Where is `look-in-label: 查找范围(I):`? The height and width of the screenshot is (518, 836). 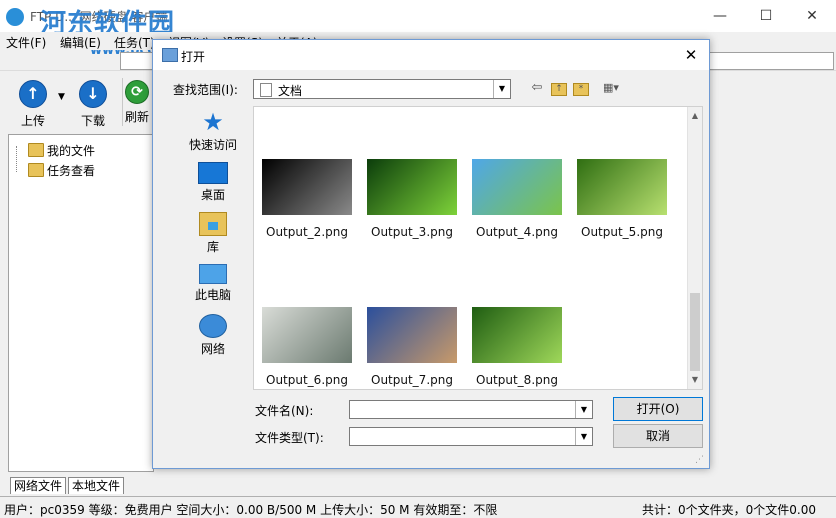
look-in-label: 查找范围(I): is located at coordinates (205, 90).